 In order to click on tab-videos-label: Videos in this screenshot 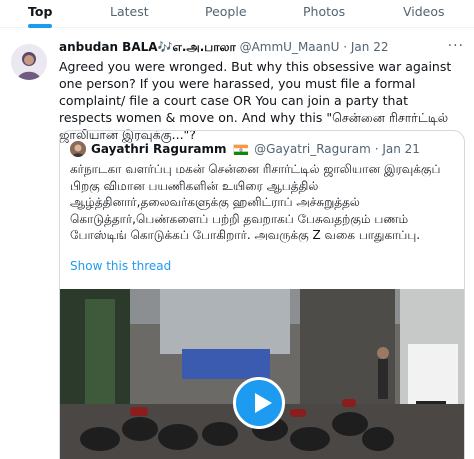, I will do `click(424, 11)`.